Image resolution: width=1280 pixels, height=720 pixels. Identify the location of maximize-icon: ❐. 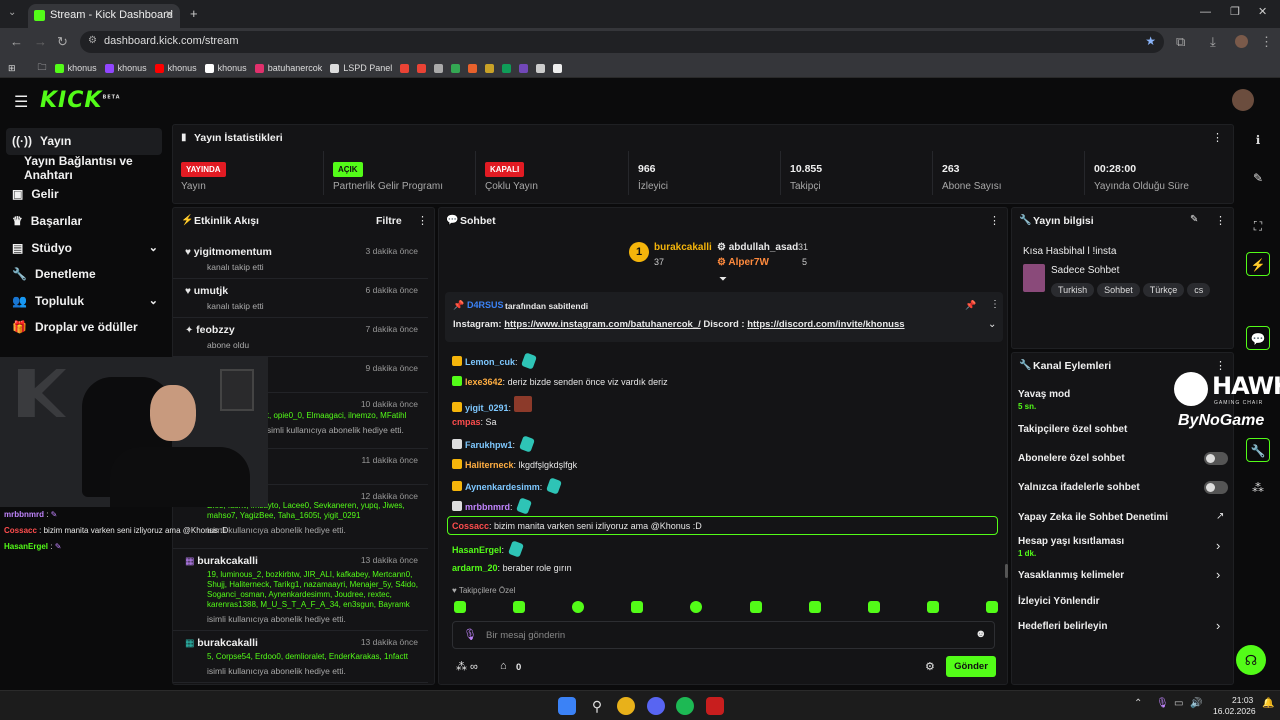
(1235, 11).